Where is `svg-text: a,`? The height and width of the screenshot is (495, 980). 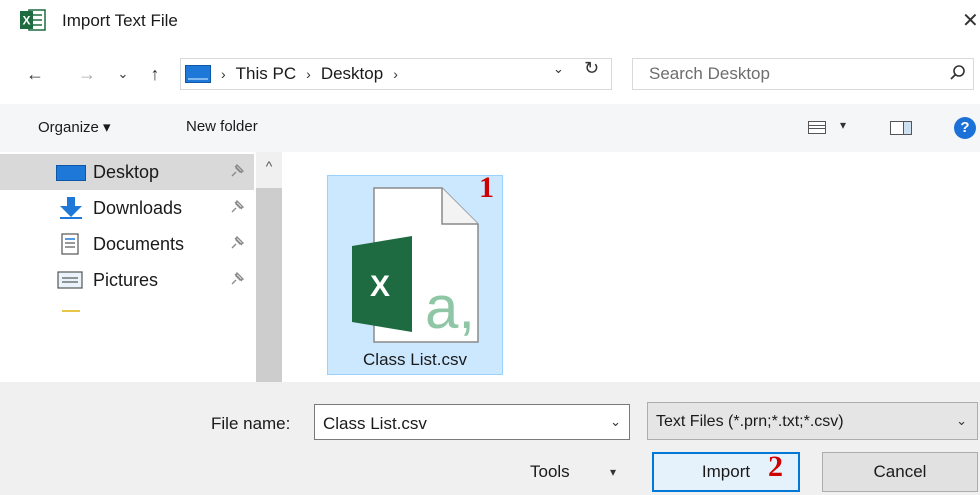 svg-text: a, is located at coordinates (450, 307).